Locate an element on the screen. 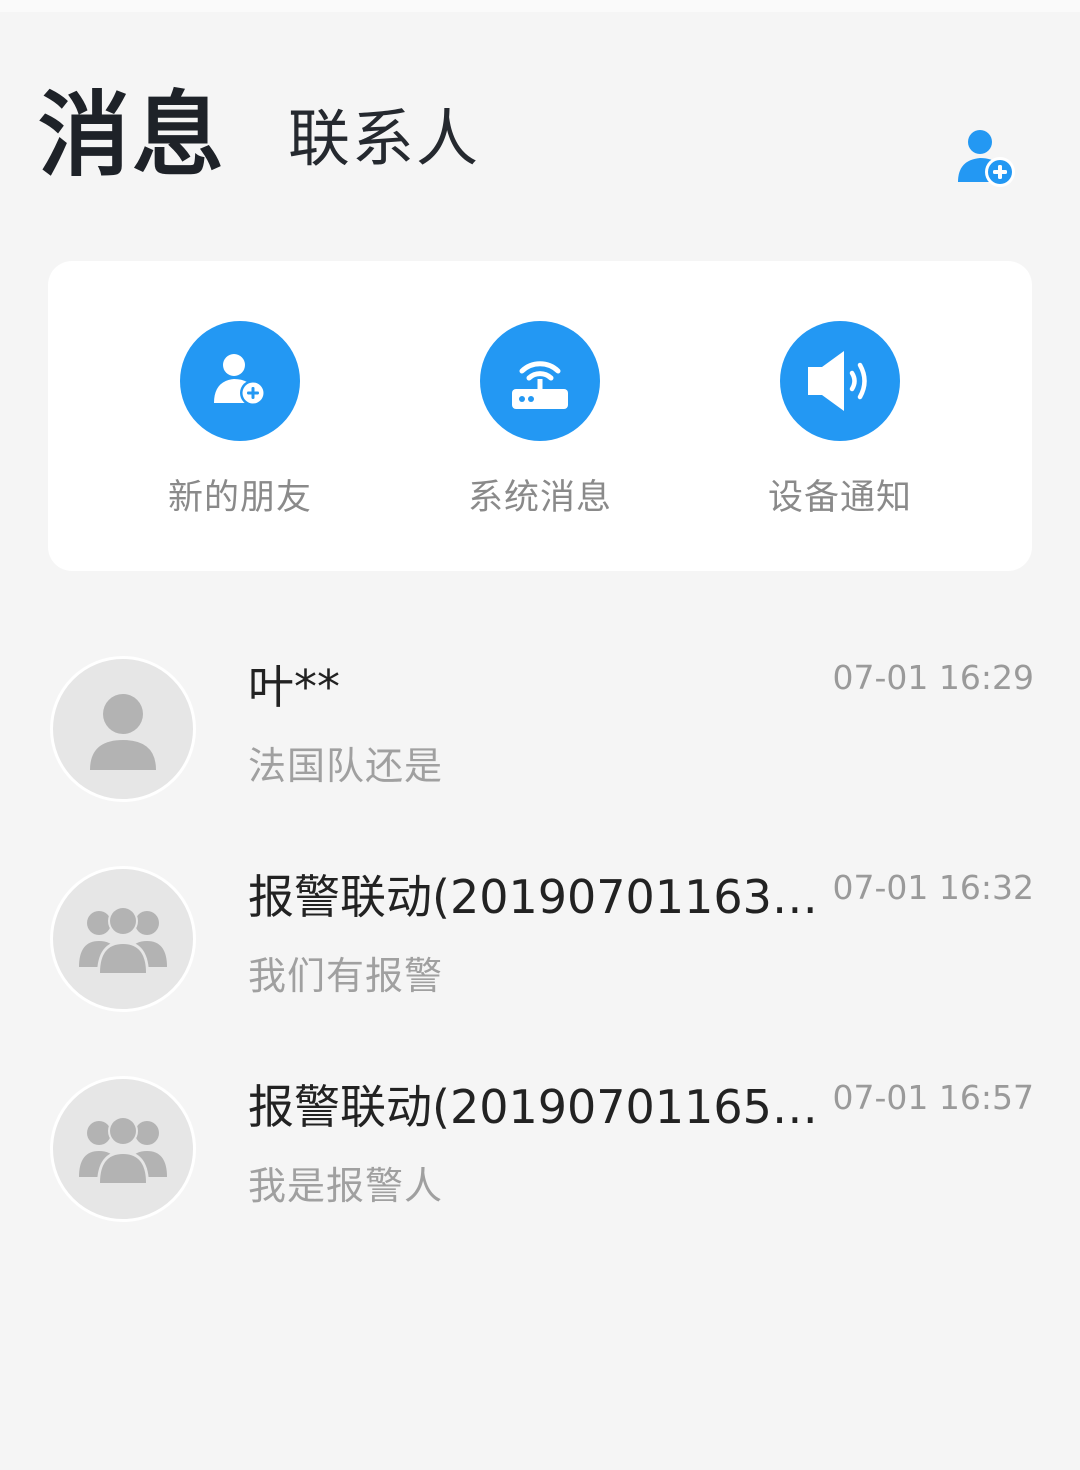  new-friends-label: 新的朋友 is located at coordinates (239, 498).